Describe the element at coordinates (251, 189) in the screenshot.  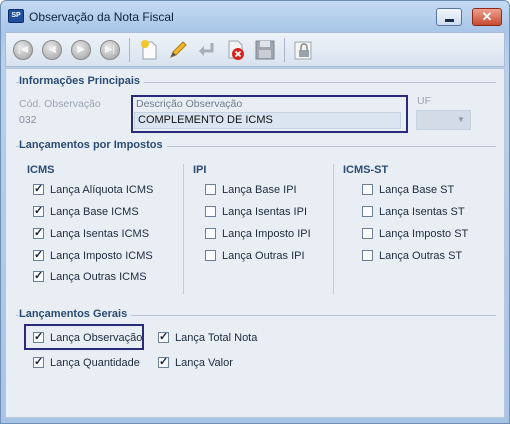
I see `lanca-base-ipi-checkbox: Lança Base IPI` at that location.